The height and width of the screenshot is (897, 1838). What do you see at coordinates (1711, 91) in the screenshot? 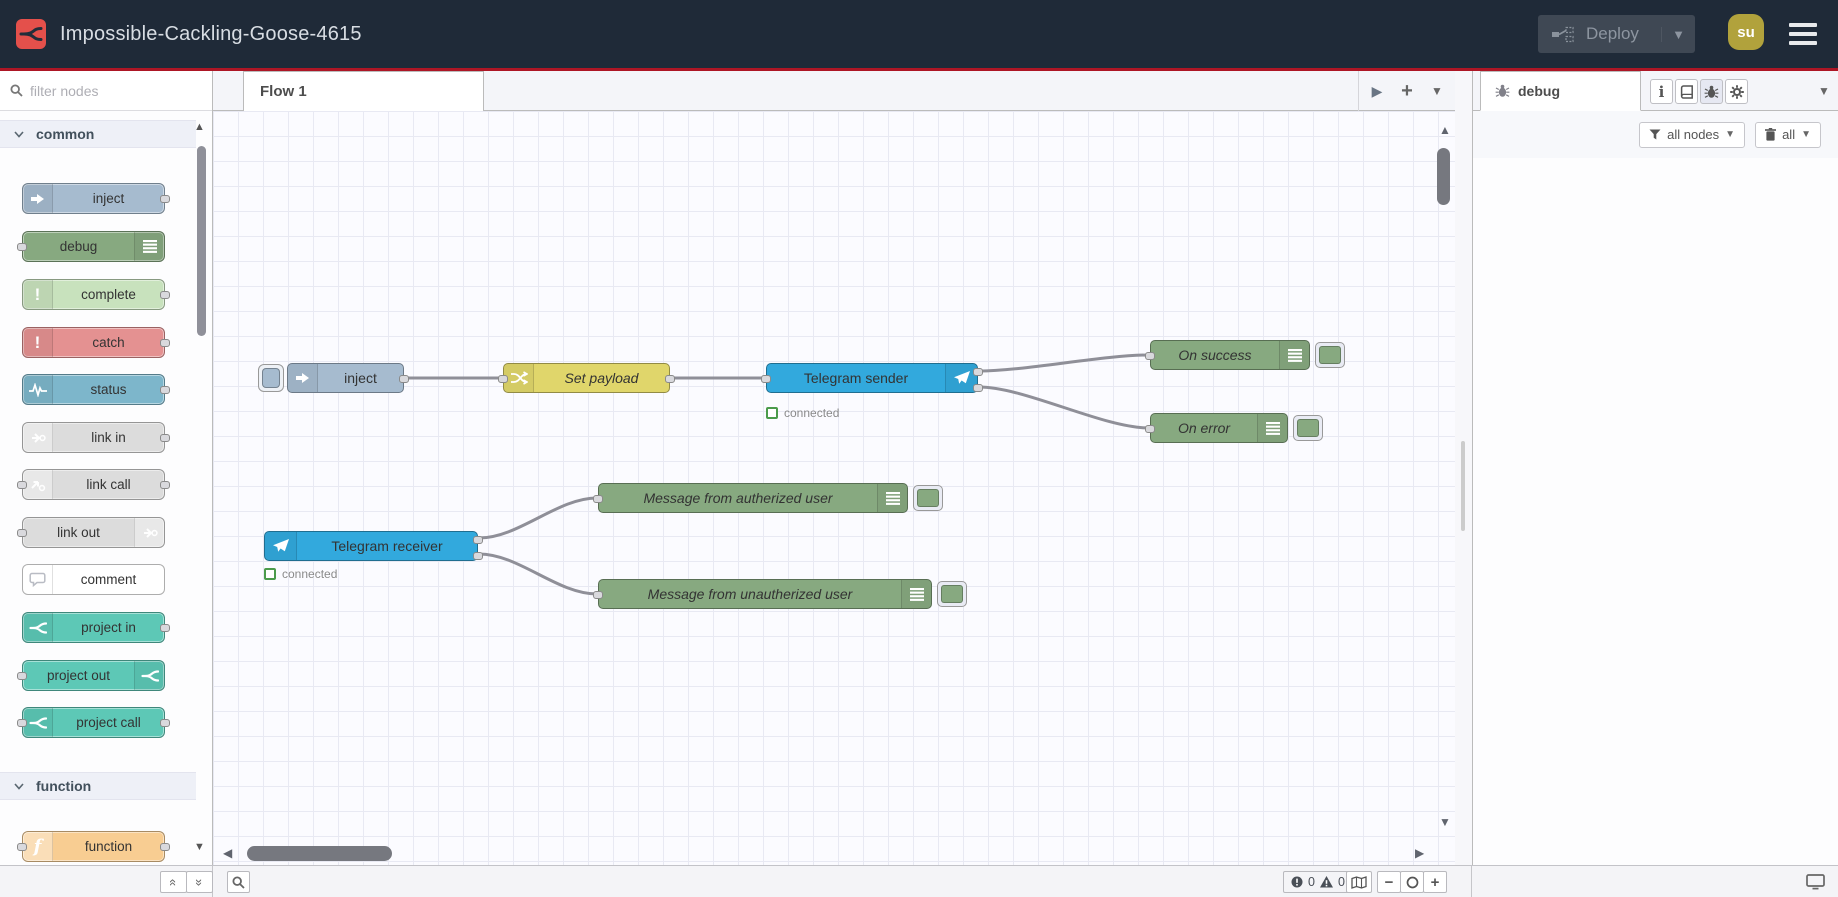
I see `debug-tab-button` at bounding box center [1711, 91].